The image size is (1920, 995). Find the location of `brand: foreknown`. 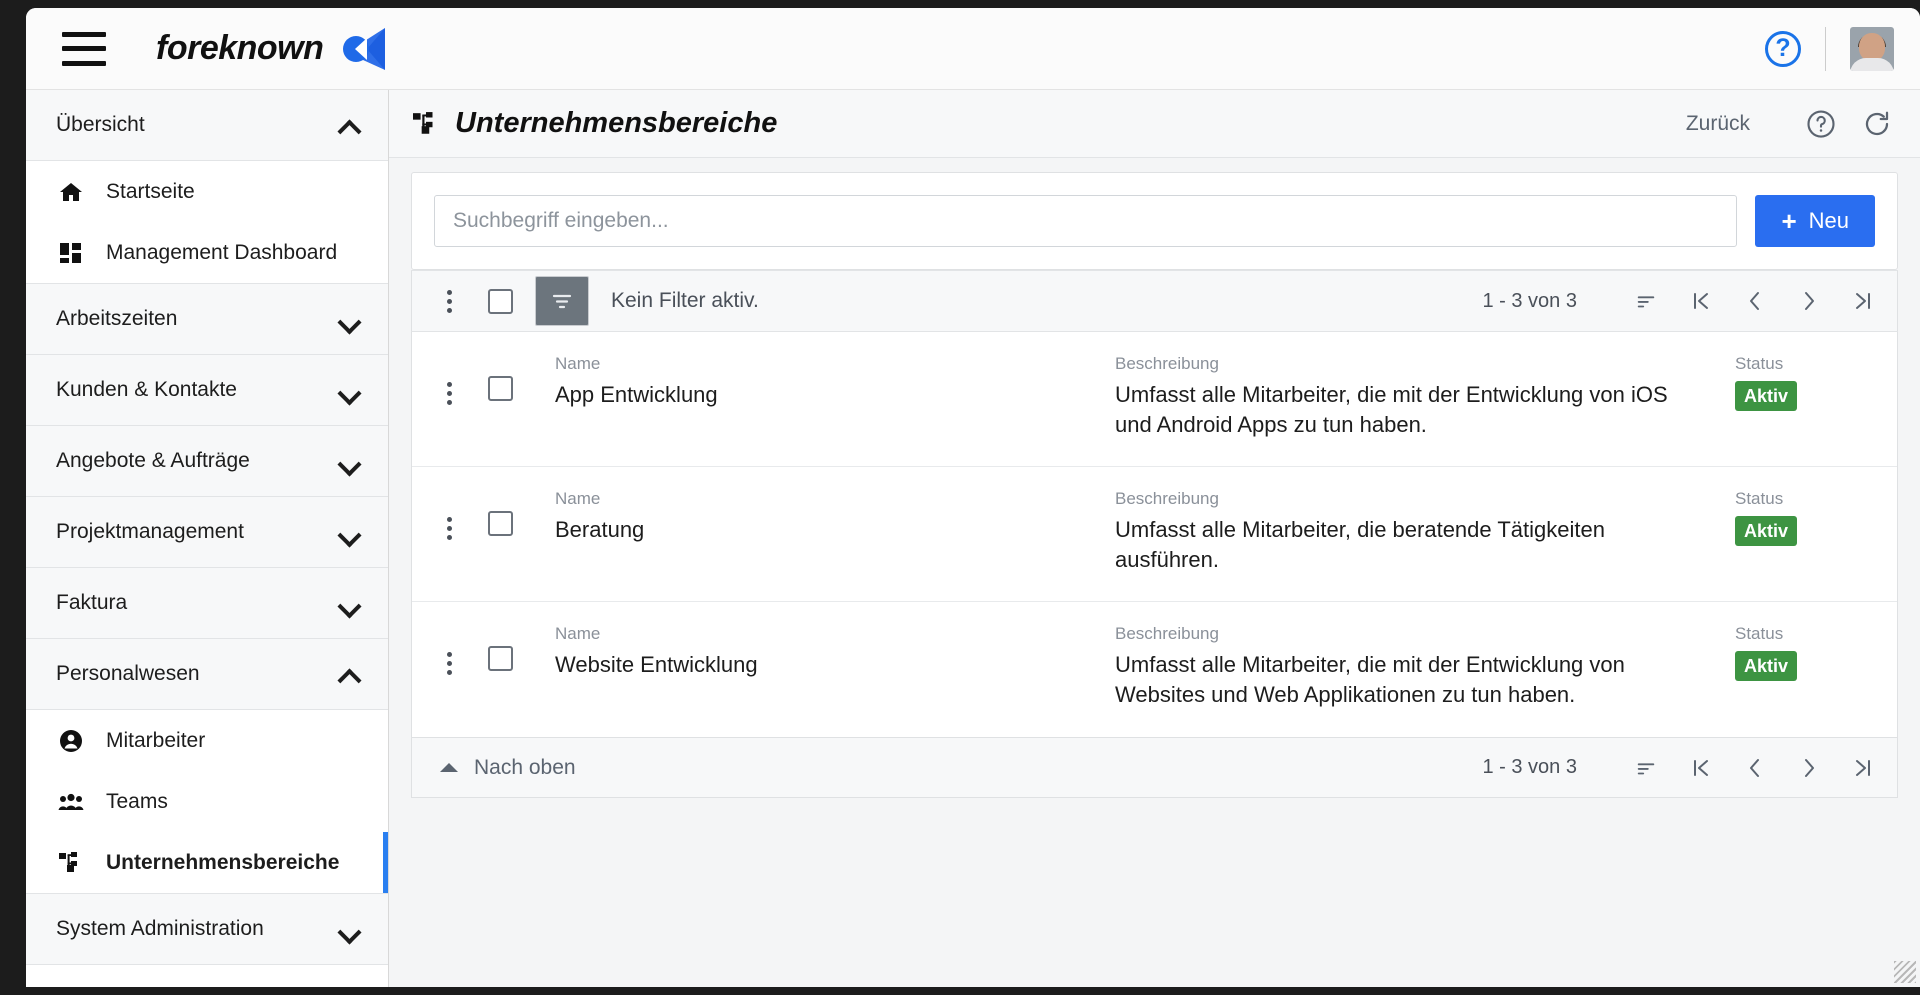

brand: foreknown is located at coordinates (272, 49).